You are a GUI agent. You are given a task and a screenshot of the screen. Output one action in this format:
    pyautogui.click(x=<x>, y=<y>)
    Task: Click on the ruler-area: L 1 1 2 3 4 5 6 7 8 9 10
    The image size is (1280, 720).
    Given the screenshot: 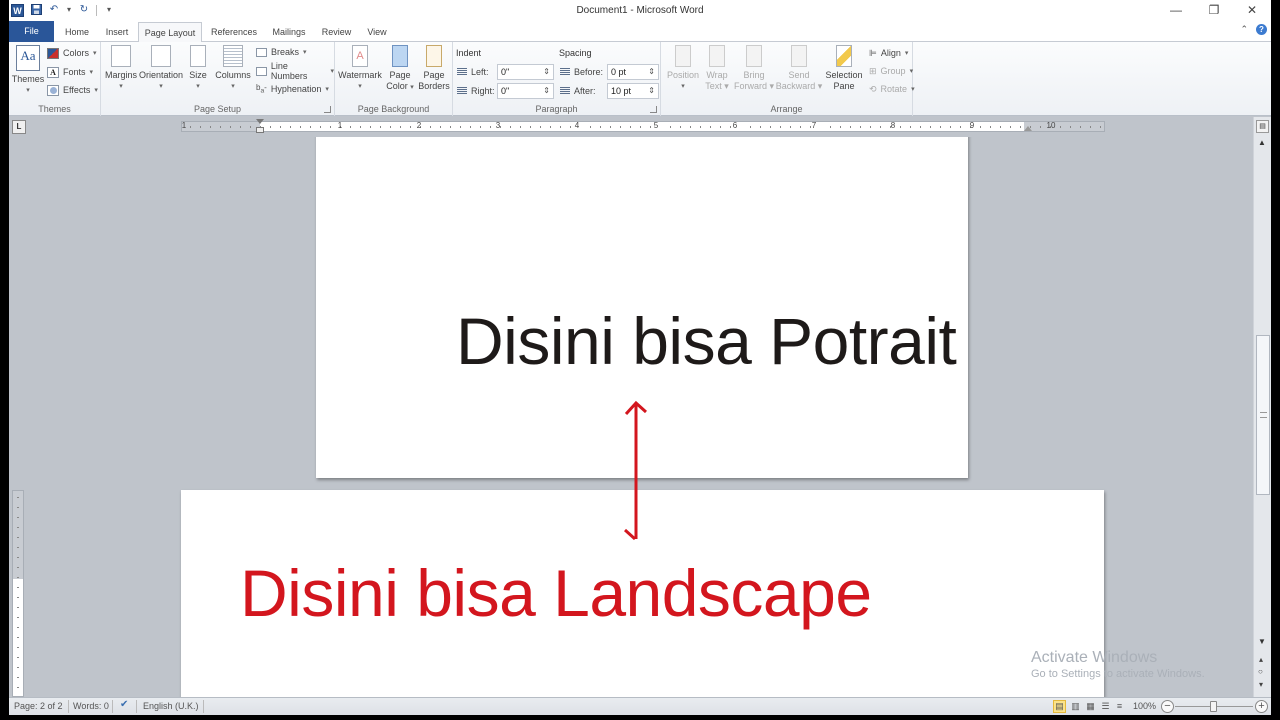 What is the action you would take?
    pyautogui.click(x=640, y=127)
    